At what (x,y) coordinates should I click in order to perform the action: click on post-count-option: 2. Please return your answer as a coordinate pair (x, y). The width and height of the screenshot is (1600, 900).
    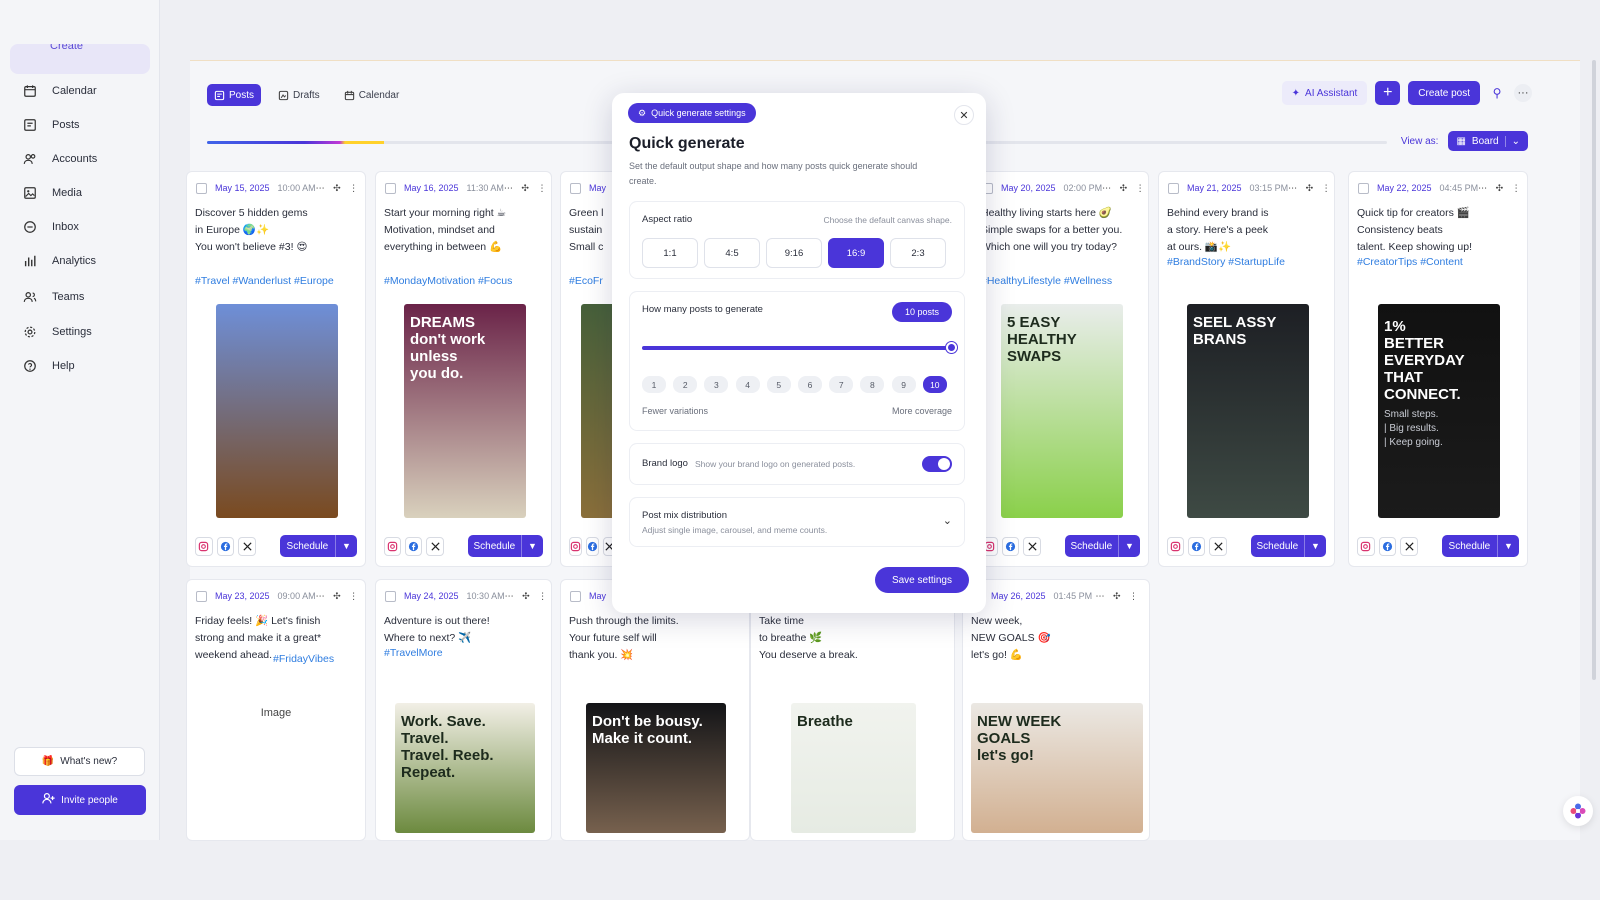
    Looking at the image, I should click on (685, 384).